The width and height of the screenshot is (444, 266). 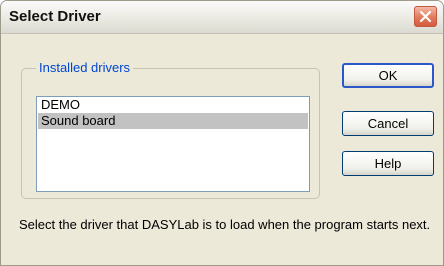 I want to click on title-bar: Select Driver, so click(x=222, y=17).